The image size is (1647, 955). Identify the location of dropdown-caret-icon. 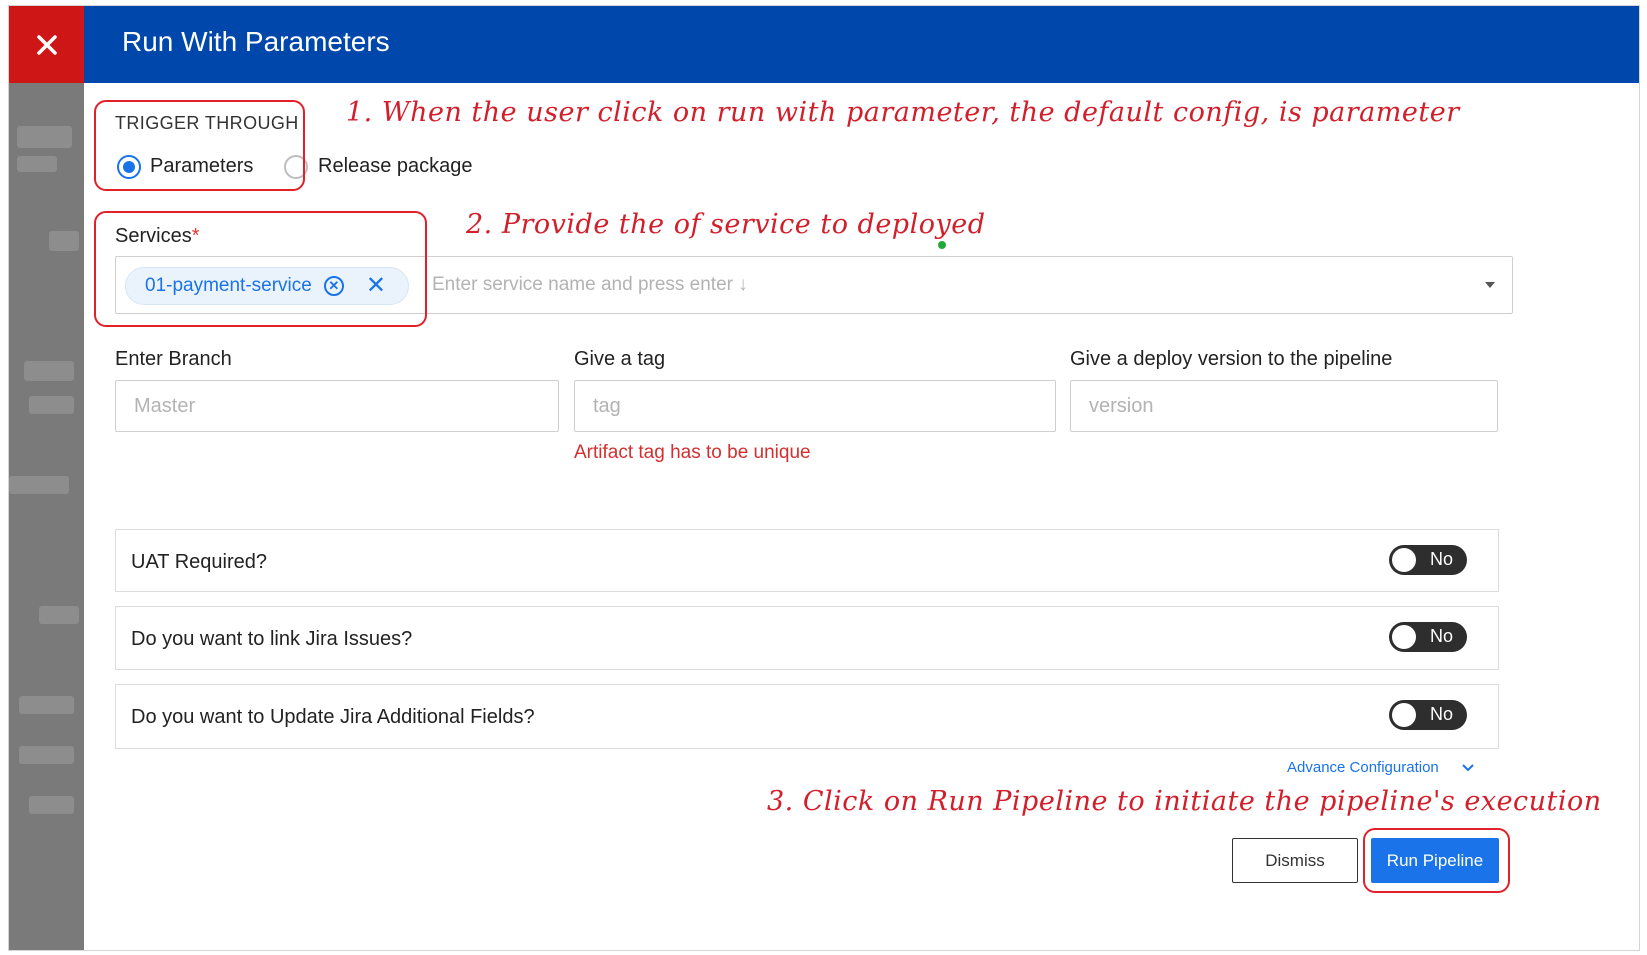
(1490, 285).